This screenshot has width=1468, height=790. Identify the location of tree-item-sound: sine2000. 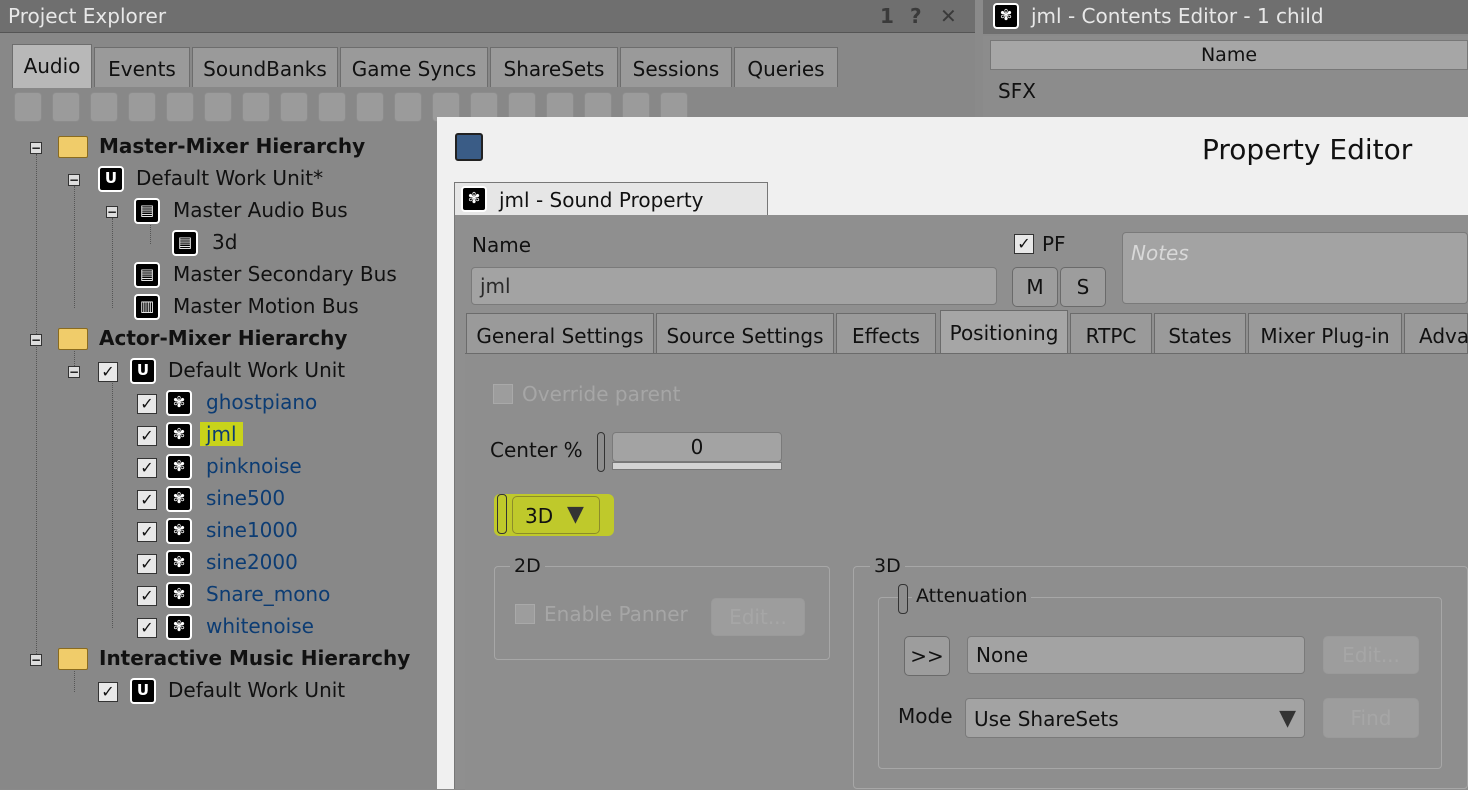
(252, 562).